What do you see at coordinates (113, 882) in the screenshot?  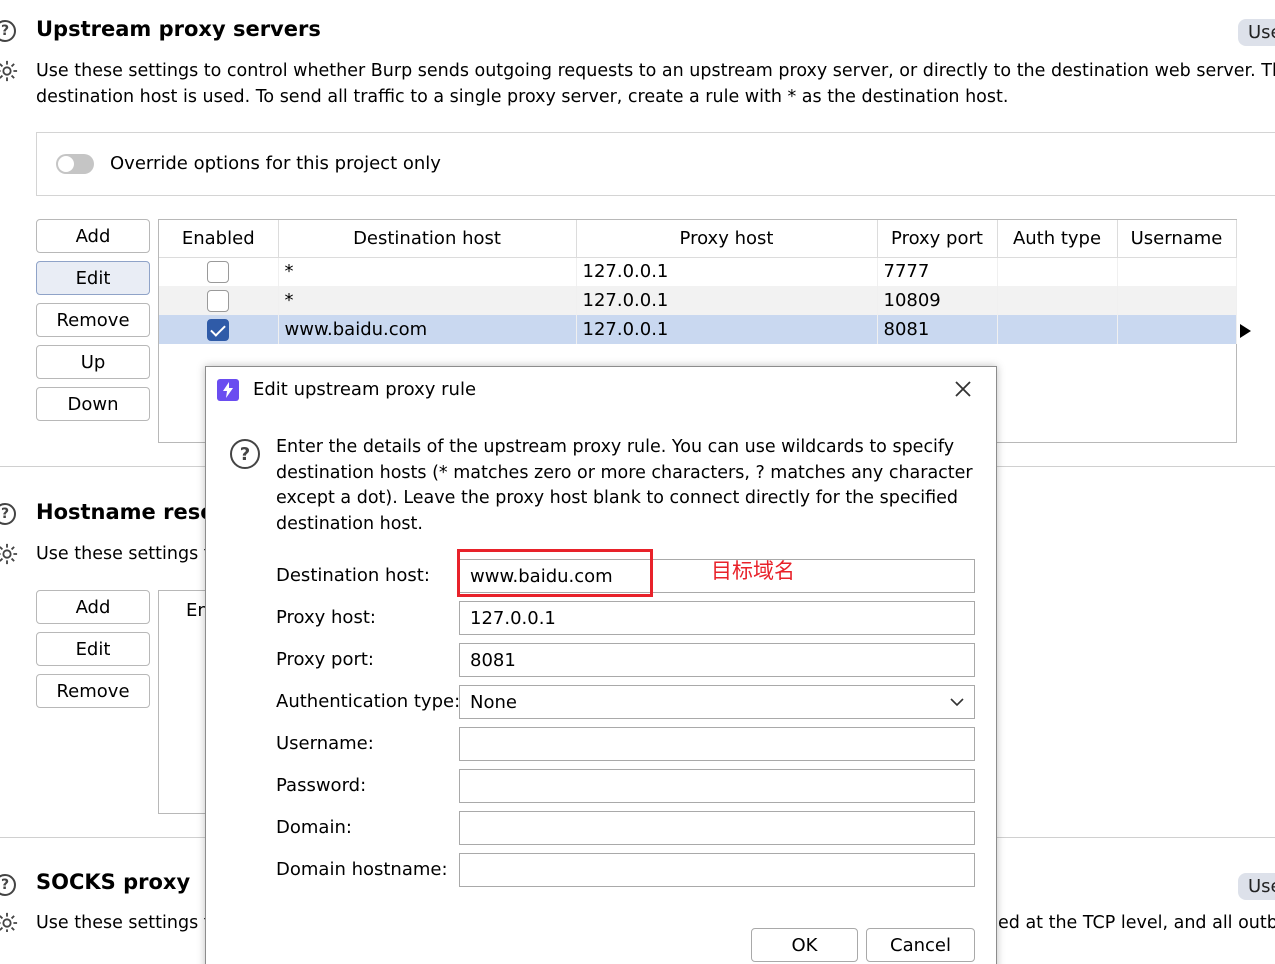 I see `section-title-socks: SOCKS proxy` at bounding box center [113, 882].